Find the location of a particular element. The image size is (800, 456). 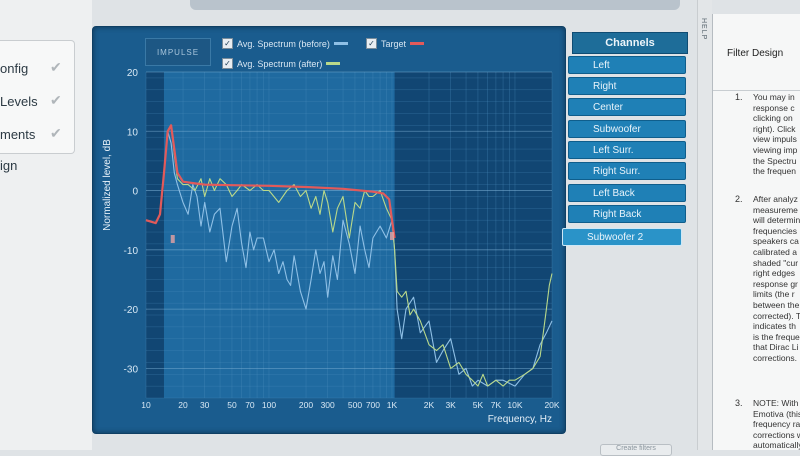

help-step-text: clicking on is located at coordinates (773, 118).